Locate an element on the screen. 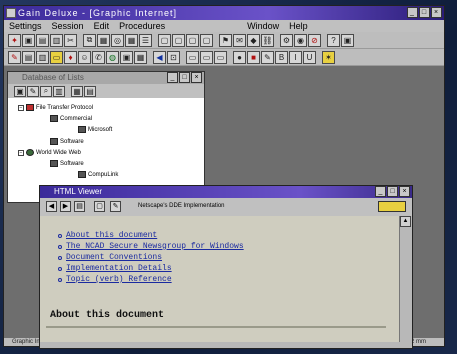 The height and width of the screenshot is (354, 457). gopher-icon: ◍ is located at coordinates (112, 57).